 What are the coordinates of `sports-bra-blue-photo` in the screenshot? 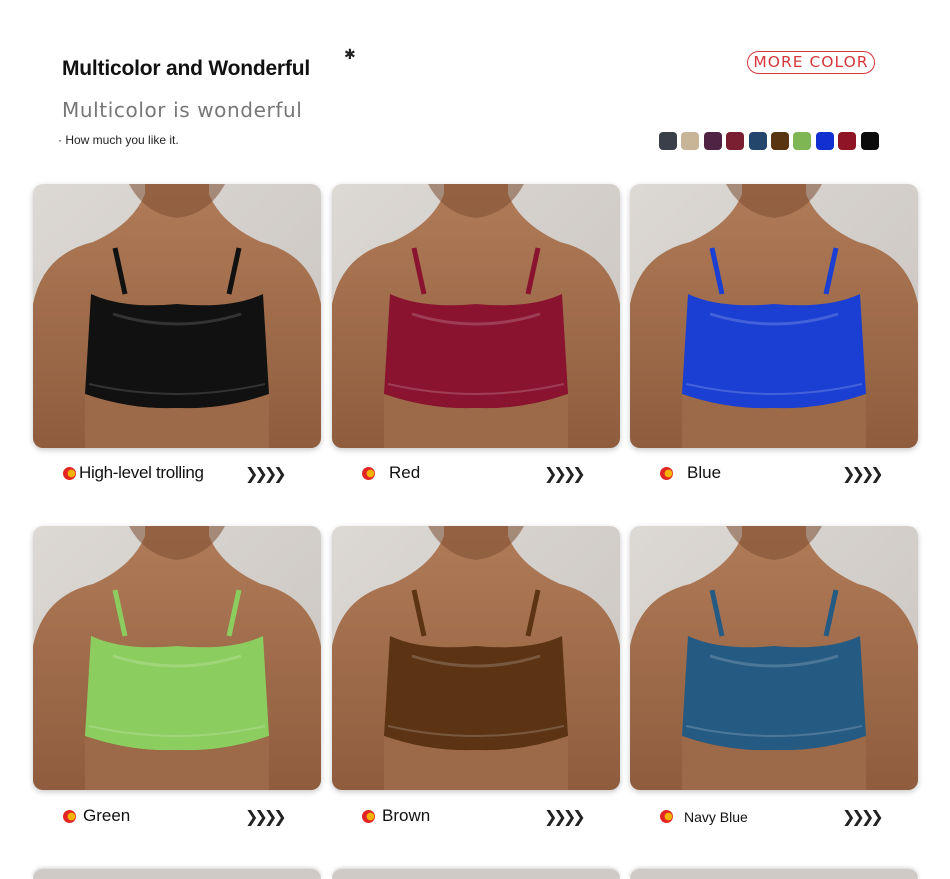 It's located at (774, 316).